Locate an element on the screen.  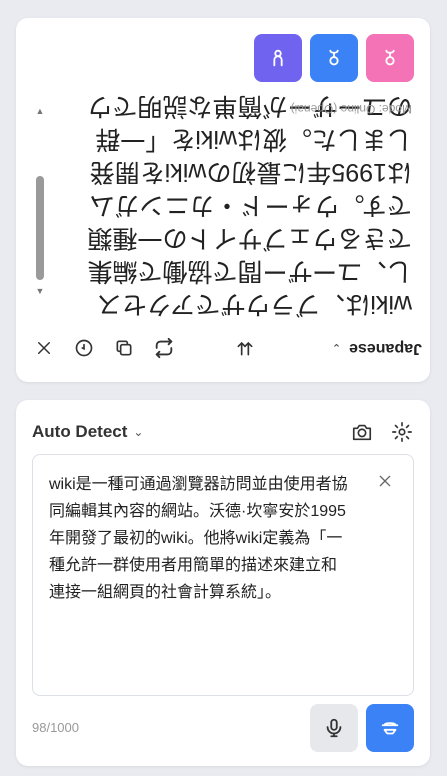
camera-icon is located at coordinates (362, 432).